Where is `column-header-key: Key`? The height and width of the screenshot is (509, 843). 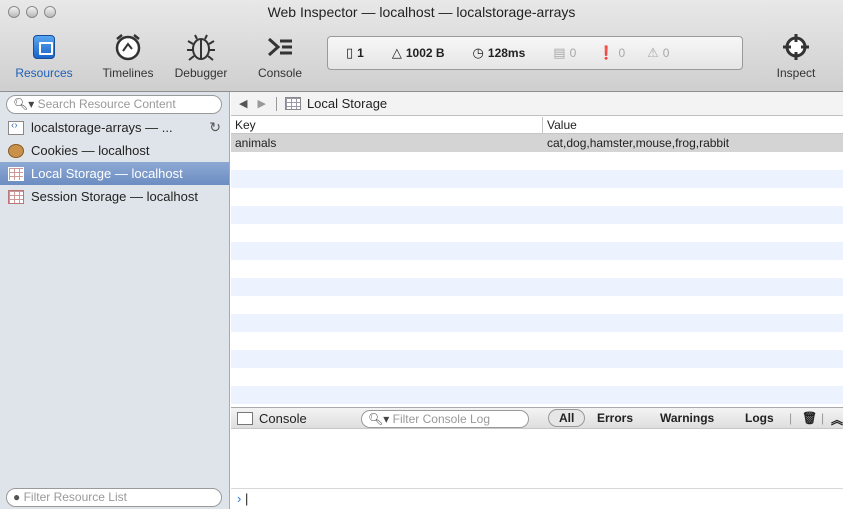
column-header-key: Key is located at coordinates (387, 125).